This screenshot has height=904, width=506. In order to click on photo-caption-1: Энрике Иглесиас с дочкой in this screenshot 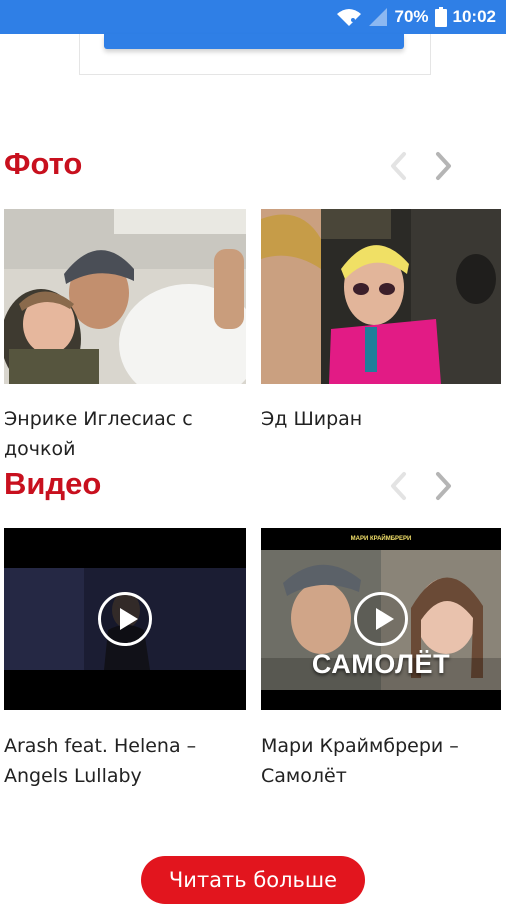, I will do `click(129, 434)`.